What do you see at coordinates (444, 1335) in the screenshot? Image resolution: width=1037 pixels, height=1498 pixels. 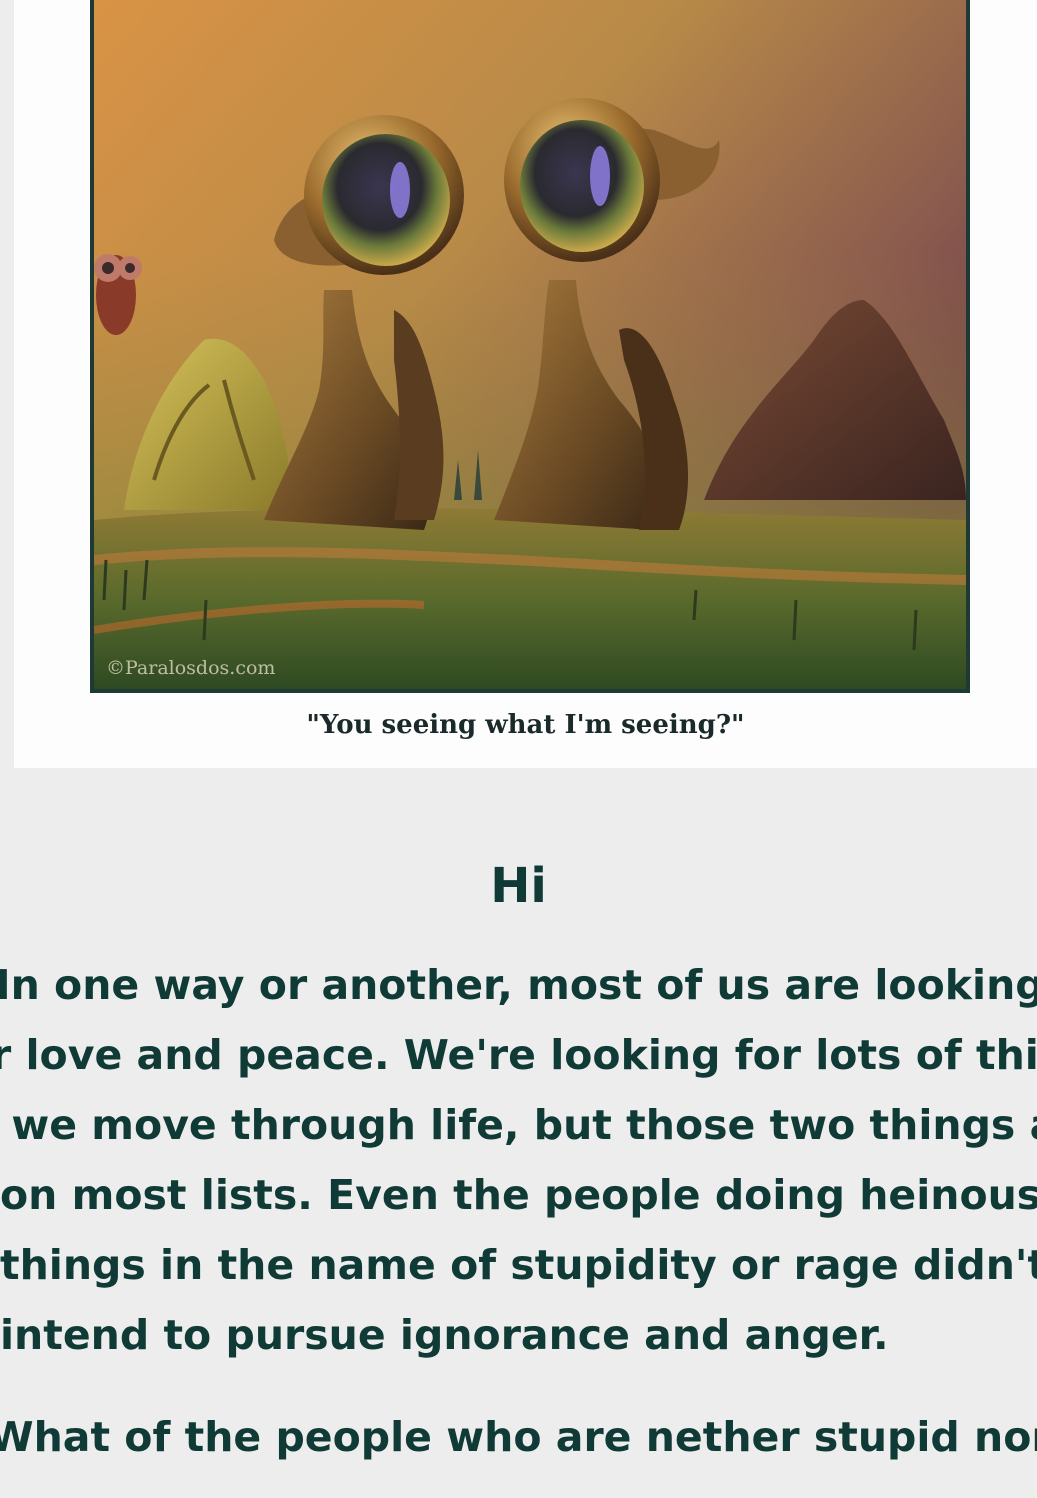 I see `paragraph-1-line: intend to pursue ignorance and anger.` at bounding box center [444, 1335].